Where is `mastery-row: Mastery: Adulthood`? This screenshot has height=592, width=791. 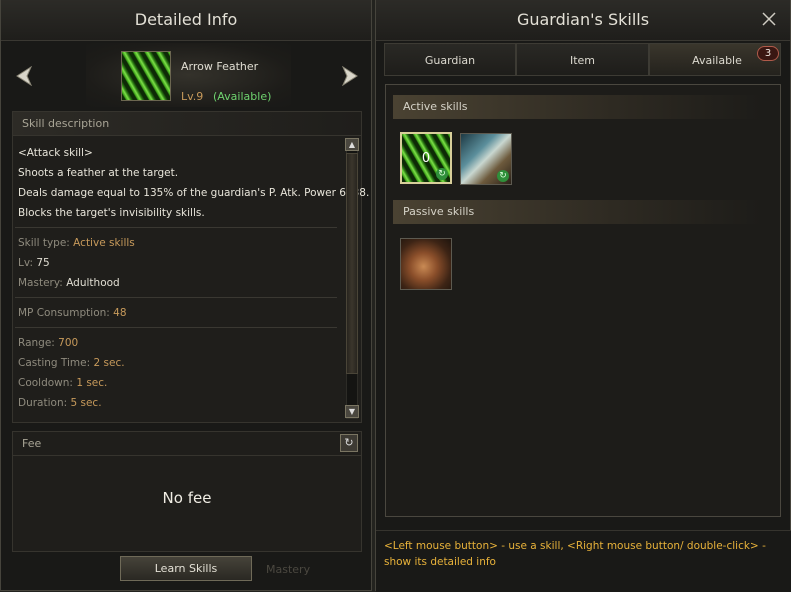
mastery-row: Mastery: Adulthood is located at coordinates (69, 283).